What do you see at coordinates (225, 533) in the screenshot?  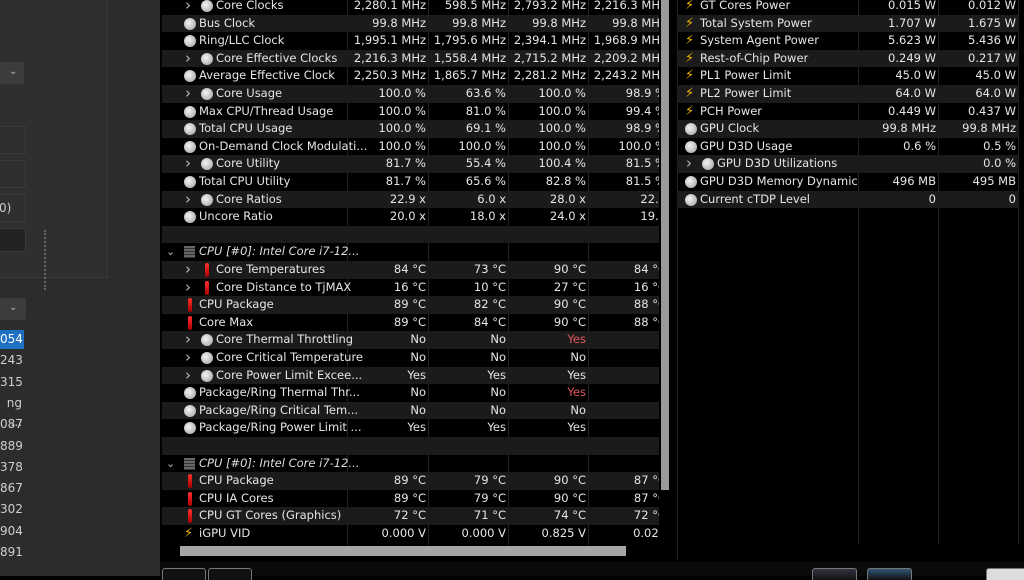 I see `sensor-label: iGPU VID` at bounding box center [225, 533].